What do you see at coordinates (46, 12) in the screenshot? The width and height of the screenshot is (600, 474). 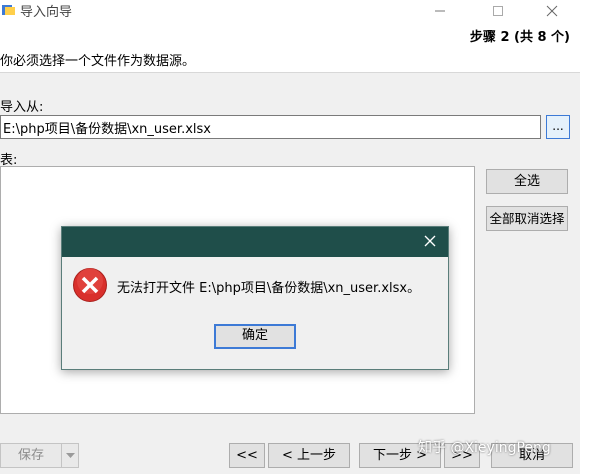 I see `window-title: 导入向导` at bounding box center [46, 12].